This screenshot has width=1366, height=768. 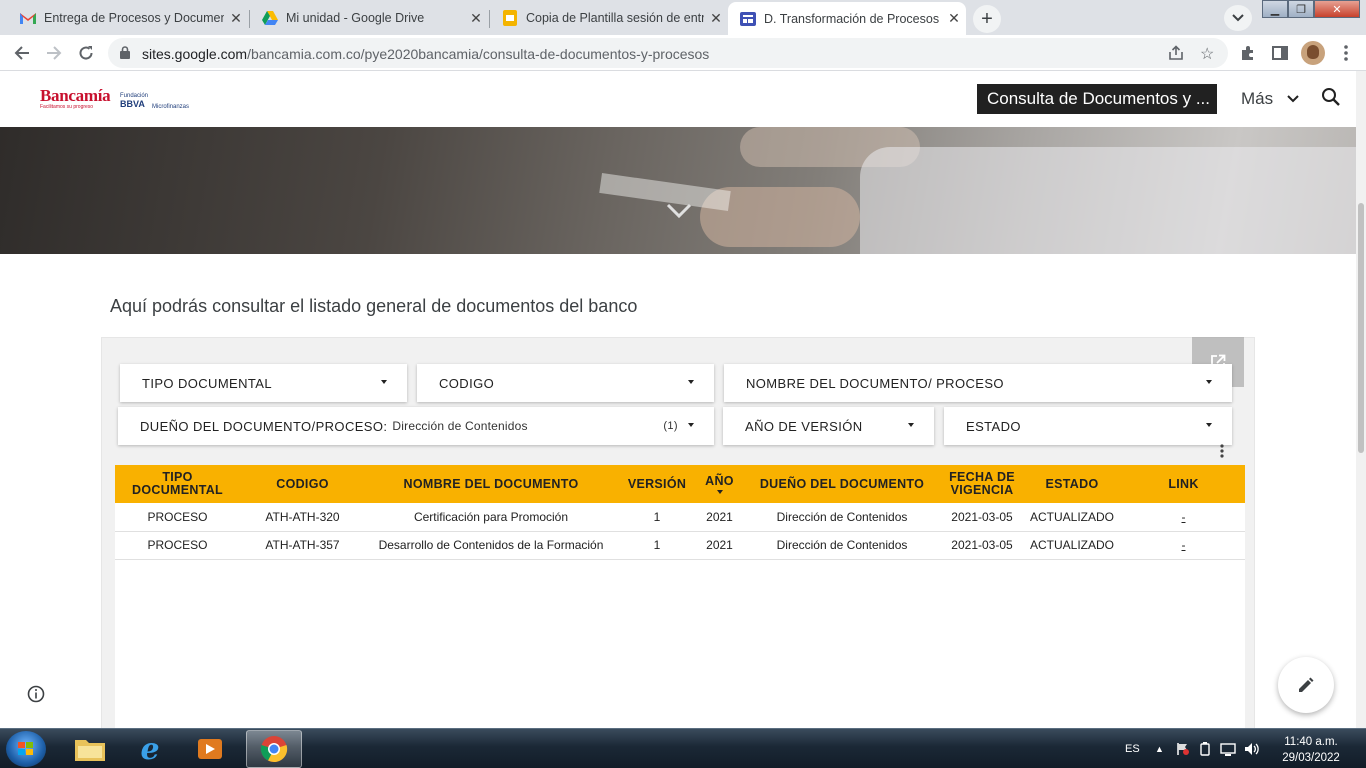 I want to click on chrome-icon, so click(x=274, y=749).